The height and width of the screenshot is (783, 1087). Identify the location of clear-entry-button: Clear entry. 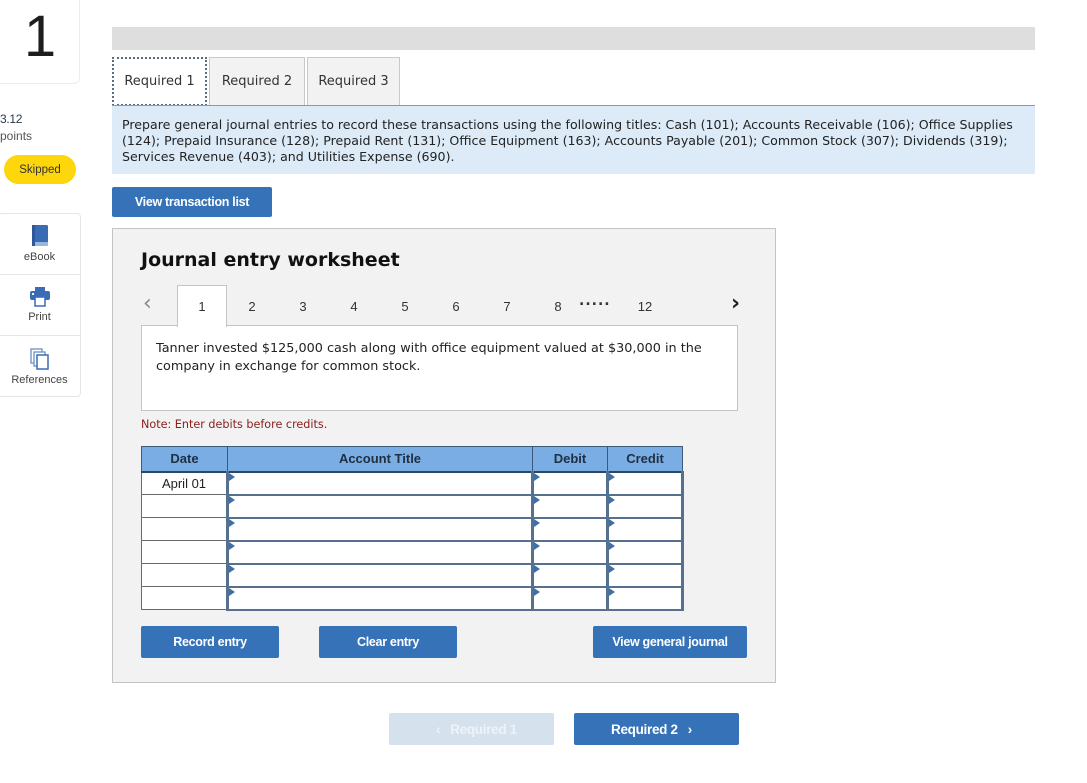
(388, 642).